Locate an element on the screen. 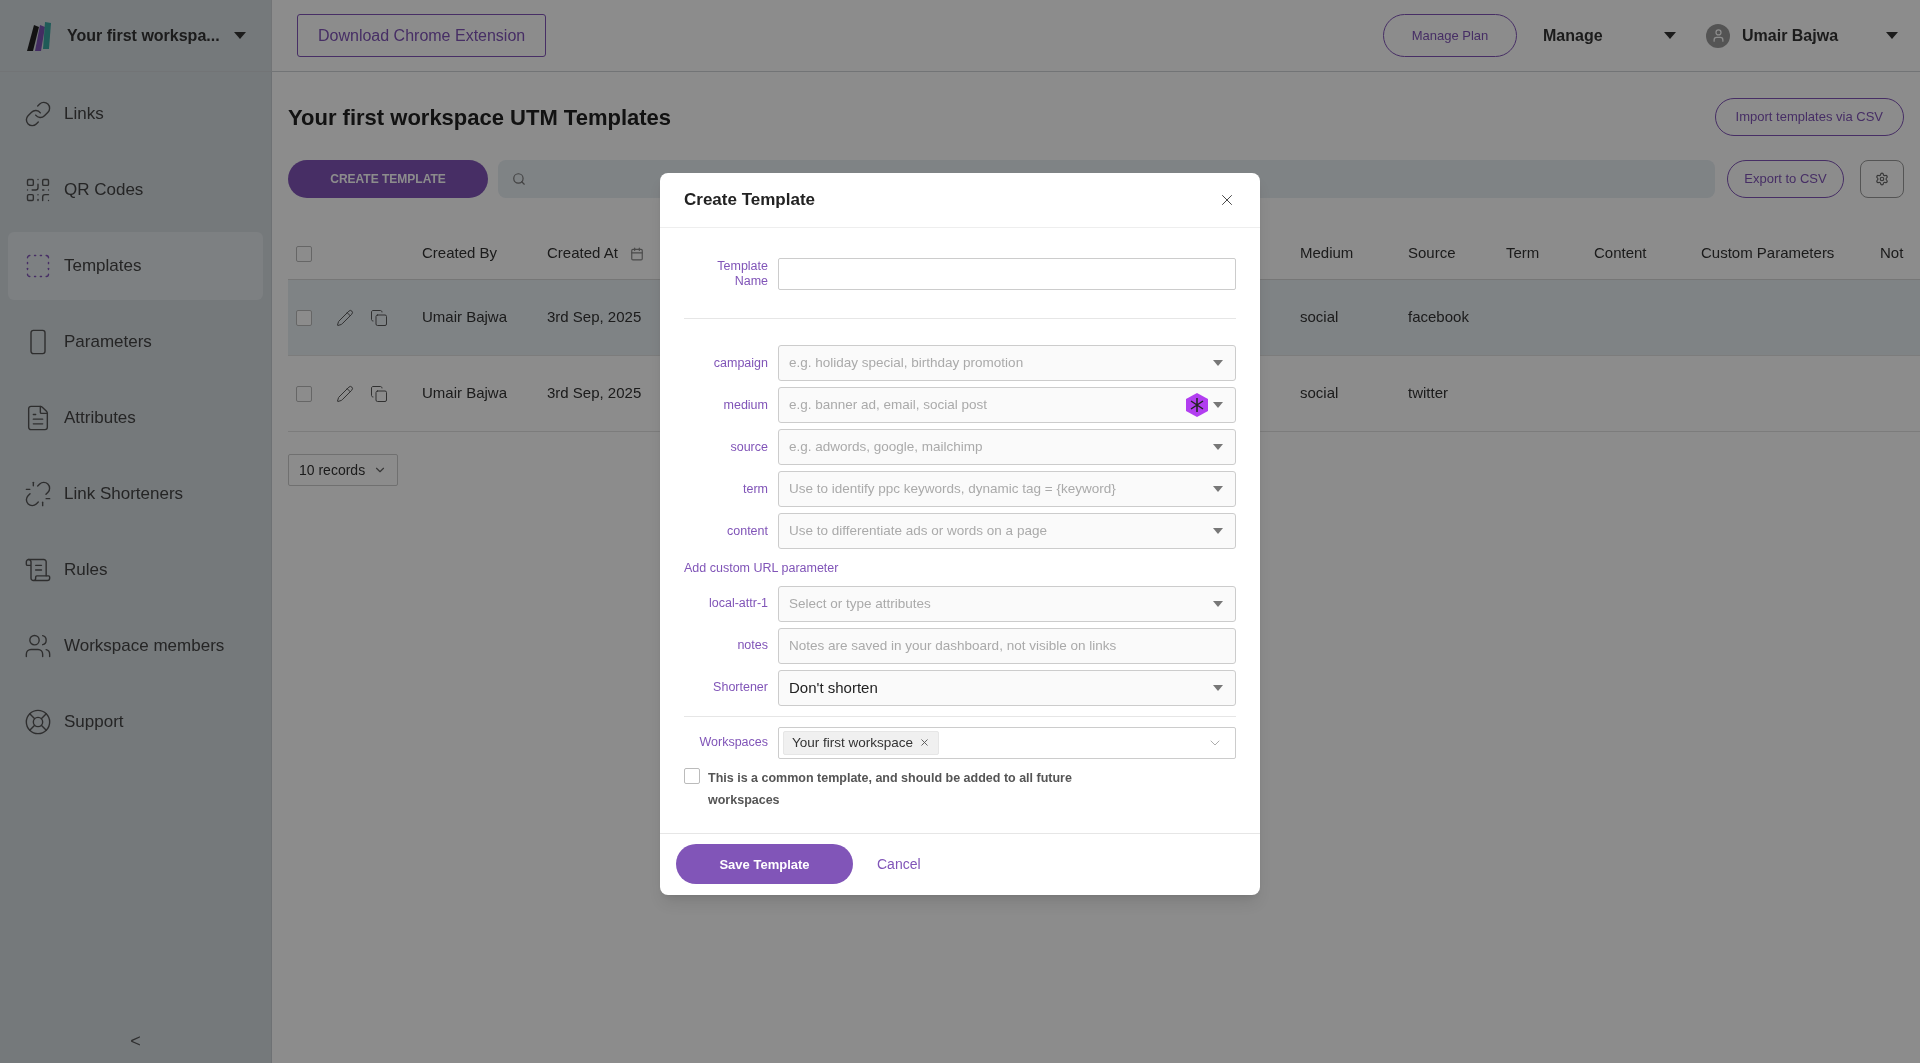 The width and height of the screenshot is (1920, 1063). column-header: Term is located at coordinates (1523, 253).